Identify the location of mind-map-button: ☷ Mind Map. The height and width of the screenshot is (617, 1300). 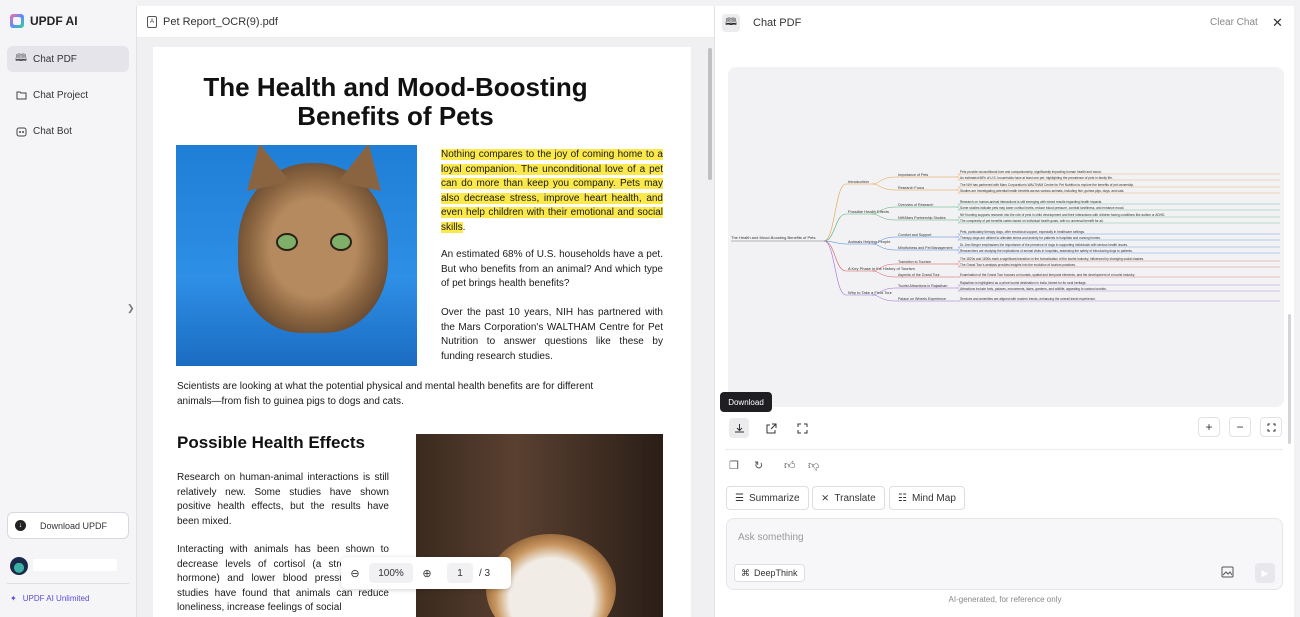
(927, 498).